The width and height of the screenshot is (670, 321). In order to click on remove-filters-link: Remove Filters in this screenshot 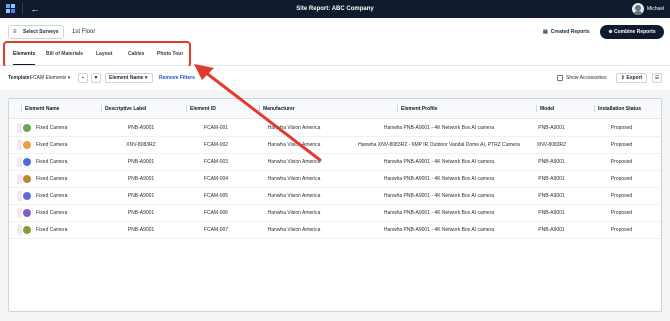, I will do `click(177, 78)`.